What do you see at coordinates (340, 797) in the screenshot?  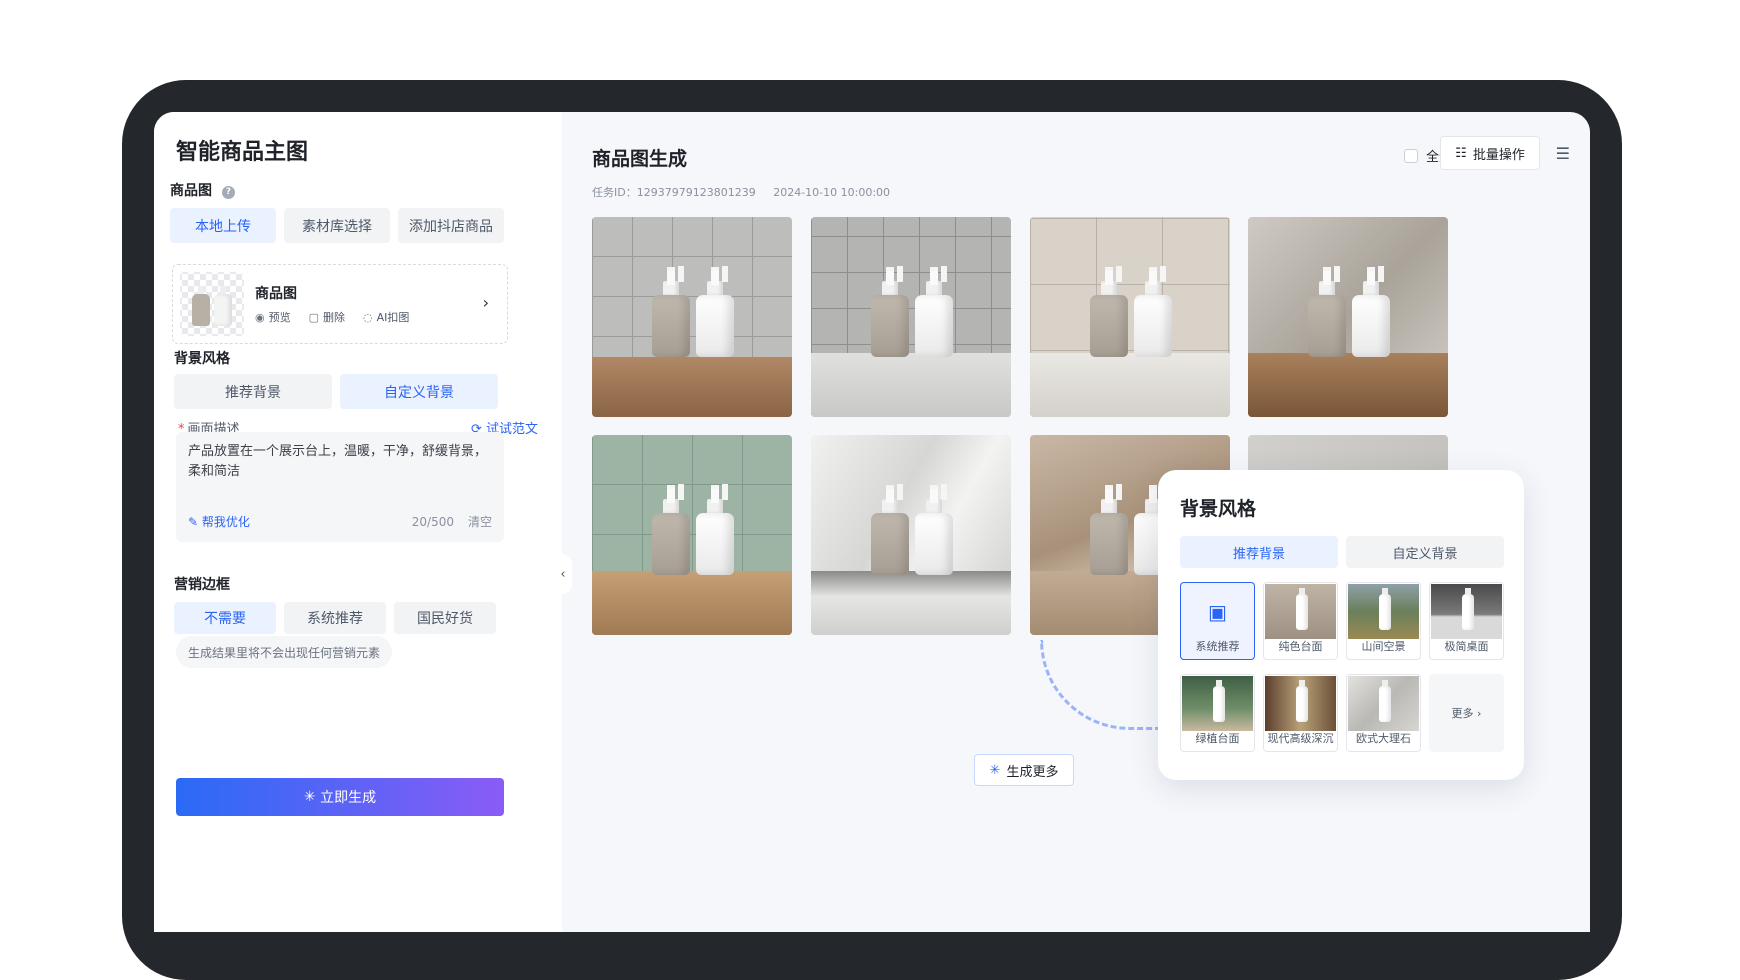 I see `generate-now-button: ✳ 立即生成` at bounding box center [340, 797].